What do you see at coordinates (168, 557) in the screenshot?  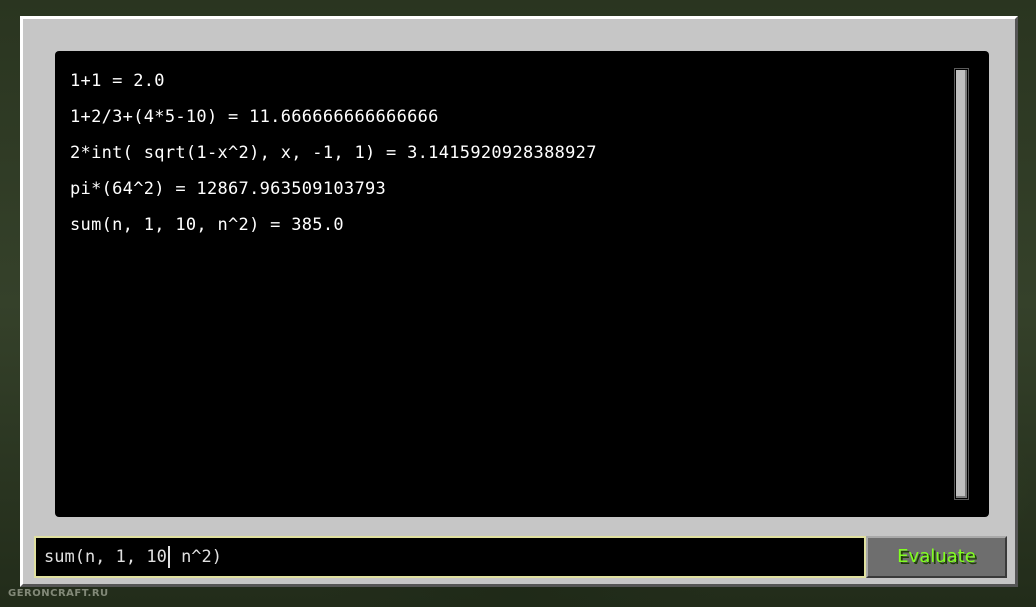 I see `text-caret` at bounding box center [168, 557].